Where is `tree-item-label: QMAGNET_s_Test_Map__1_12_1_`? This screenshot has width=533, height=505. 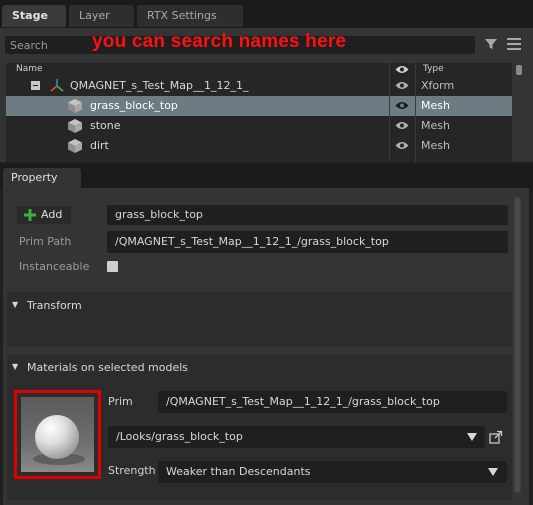
tree-item-label: QMAGNET_s_Test_Map__1_12_1_ is located at coordinates (159, 85).